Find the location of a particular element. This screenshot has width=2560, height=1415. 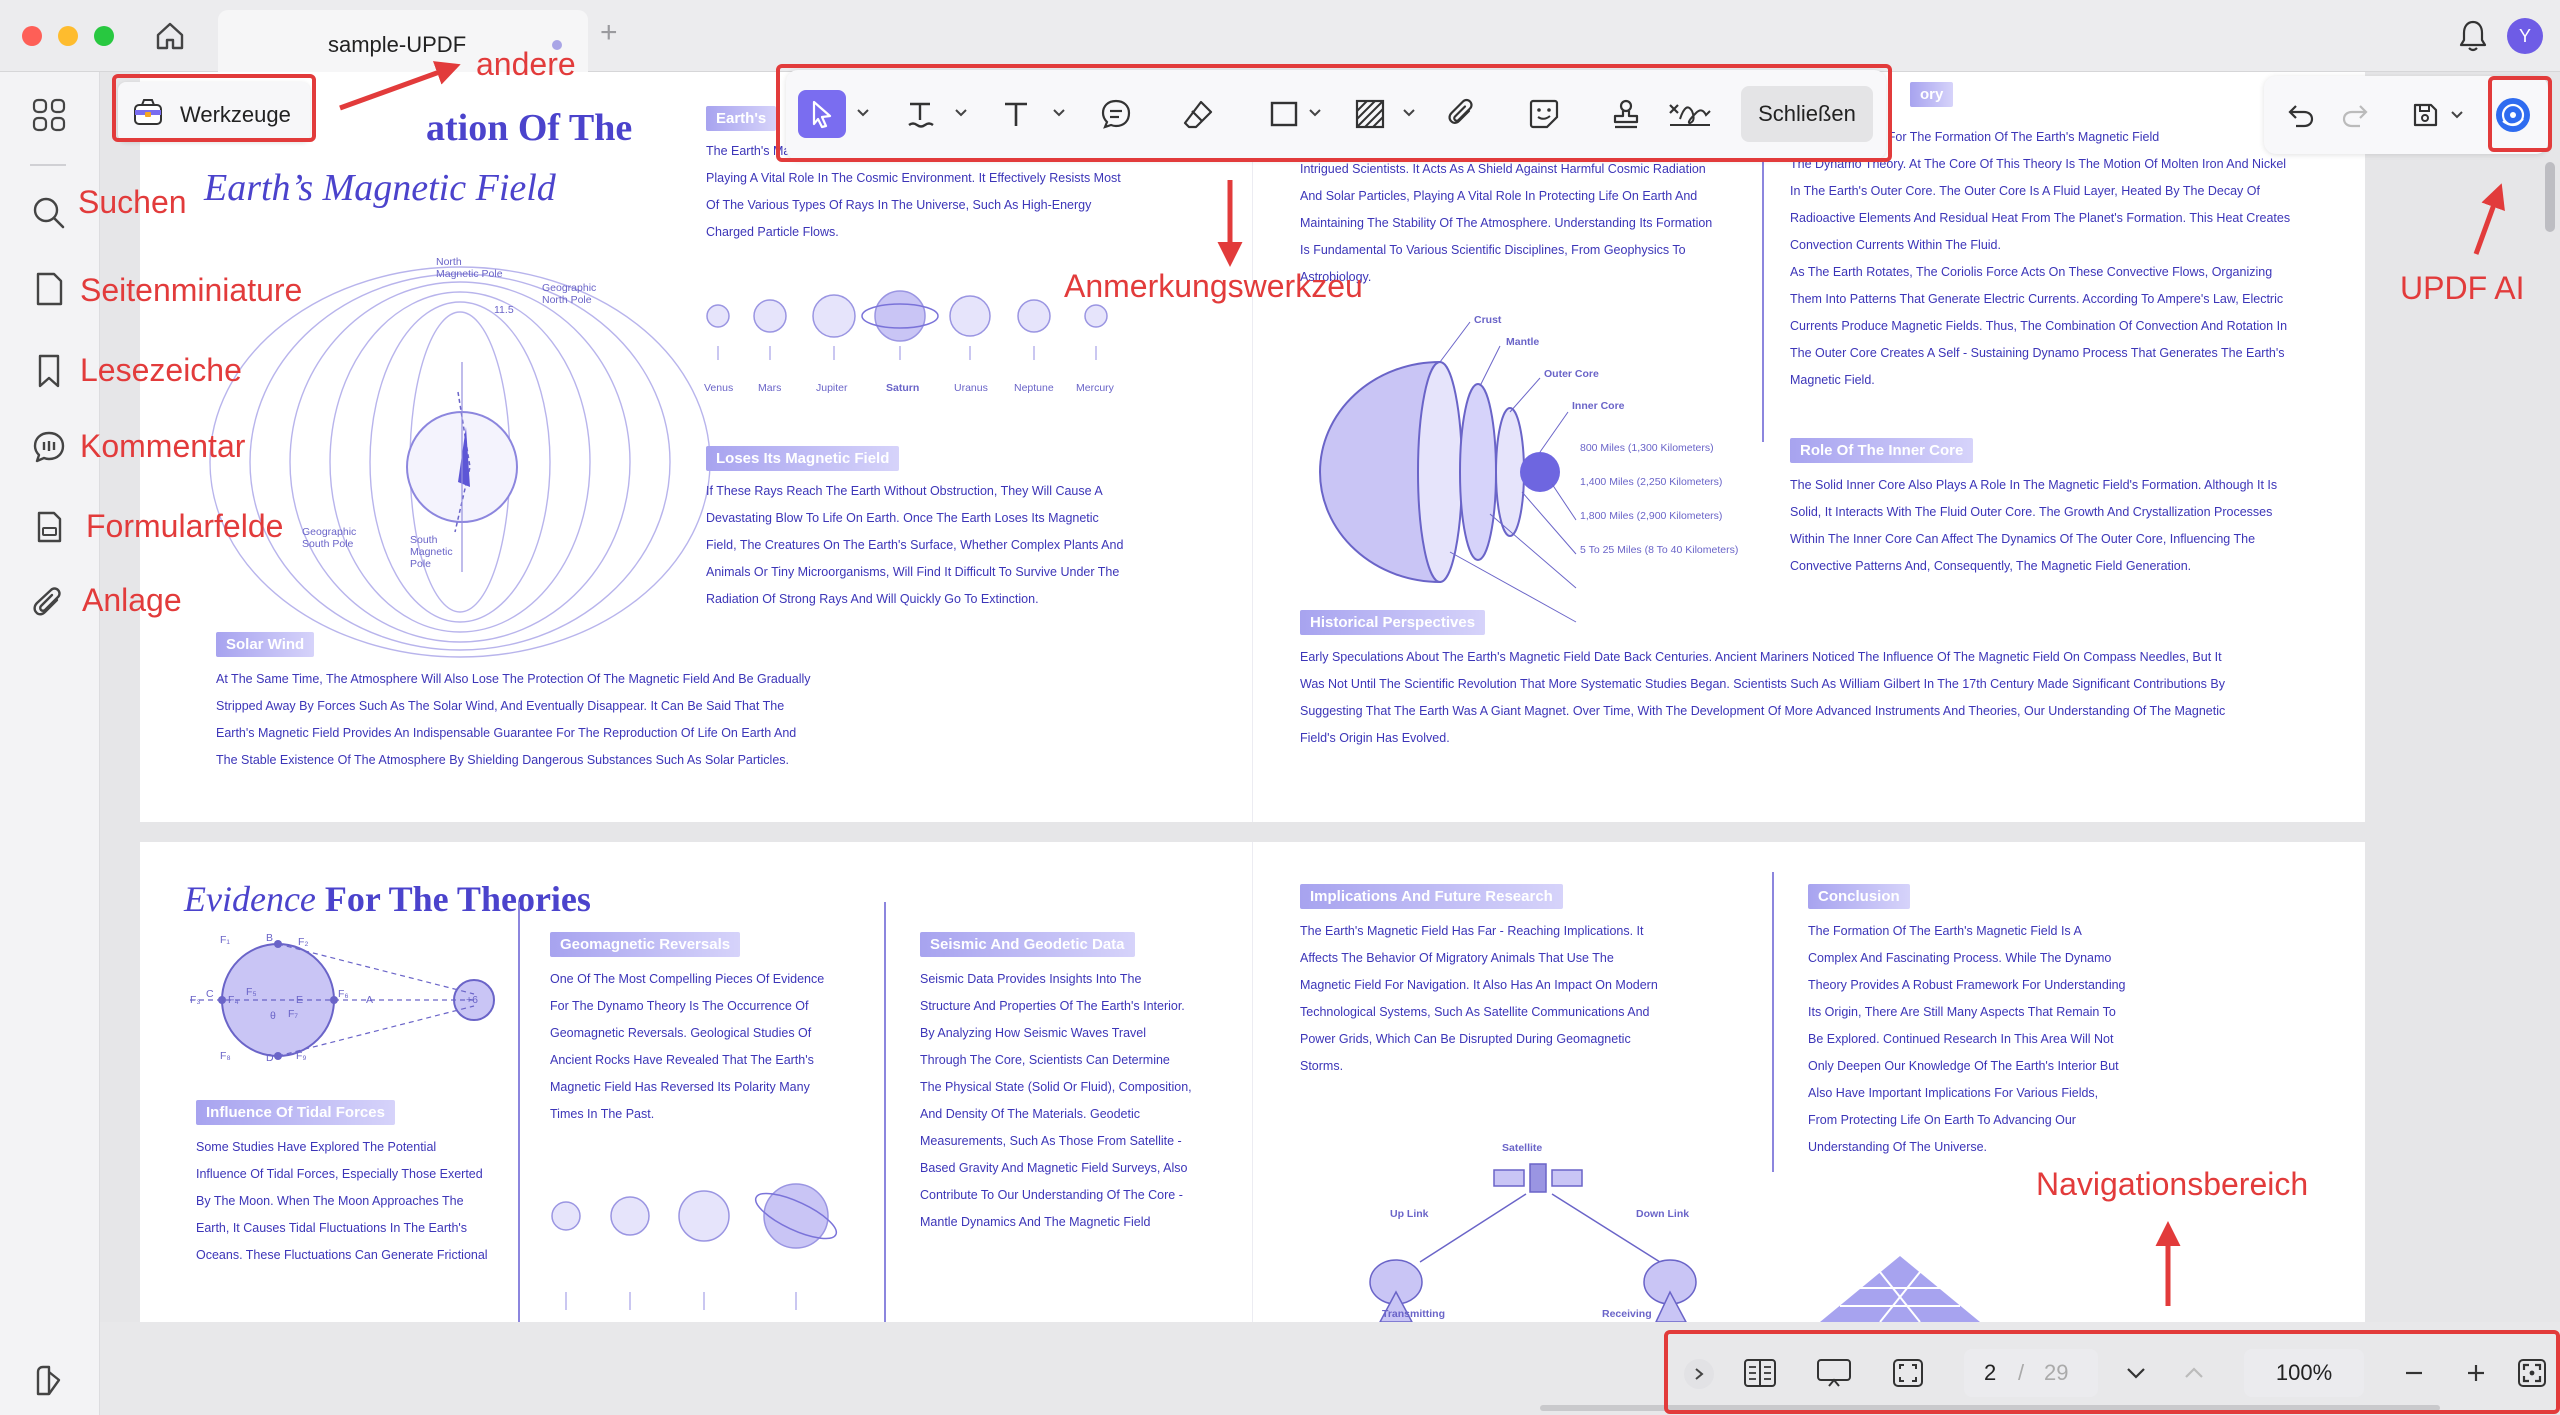

label-lesezeiche: Lesezeiche is located at coordinates (161, 370).